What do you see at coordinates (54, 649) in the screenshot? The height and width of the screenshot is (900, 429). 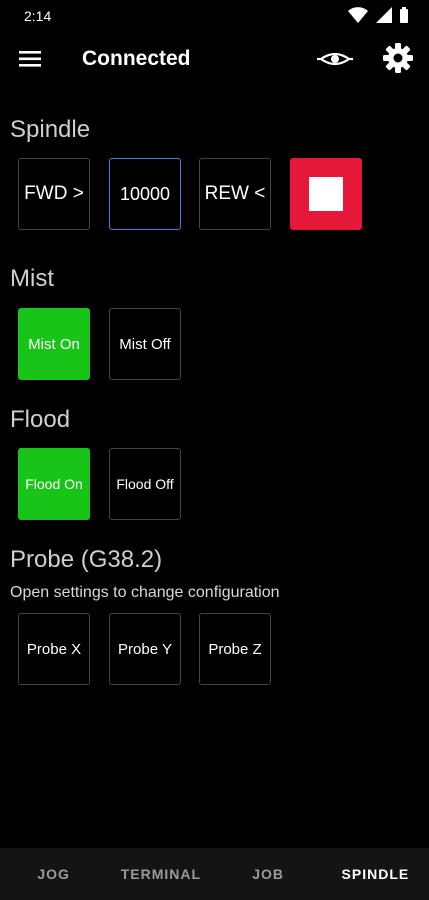 I see `probe-x-button: Probe X` at bounding box center [54, 649].